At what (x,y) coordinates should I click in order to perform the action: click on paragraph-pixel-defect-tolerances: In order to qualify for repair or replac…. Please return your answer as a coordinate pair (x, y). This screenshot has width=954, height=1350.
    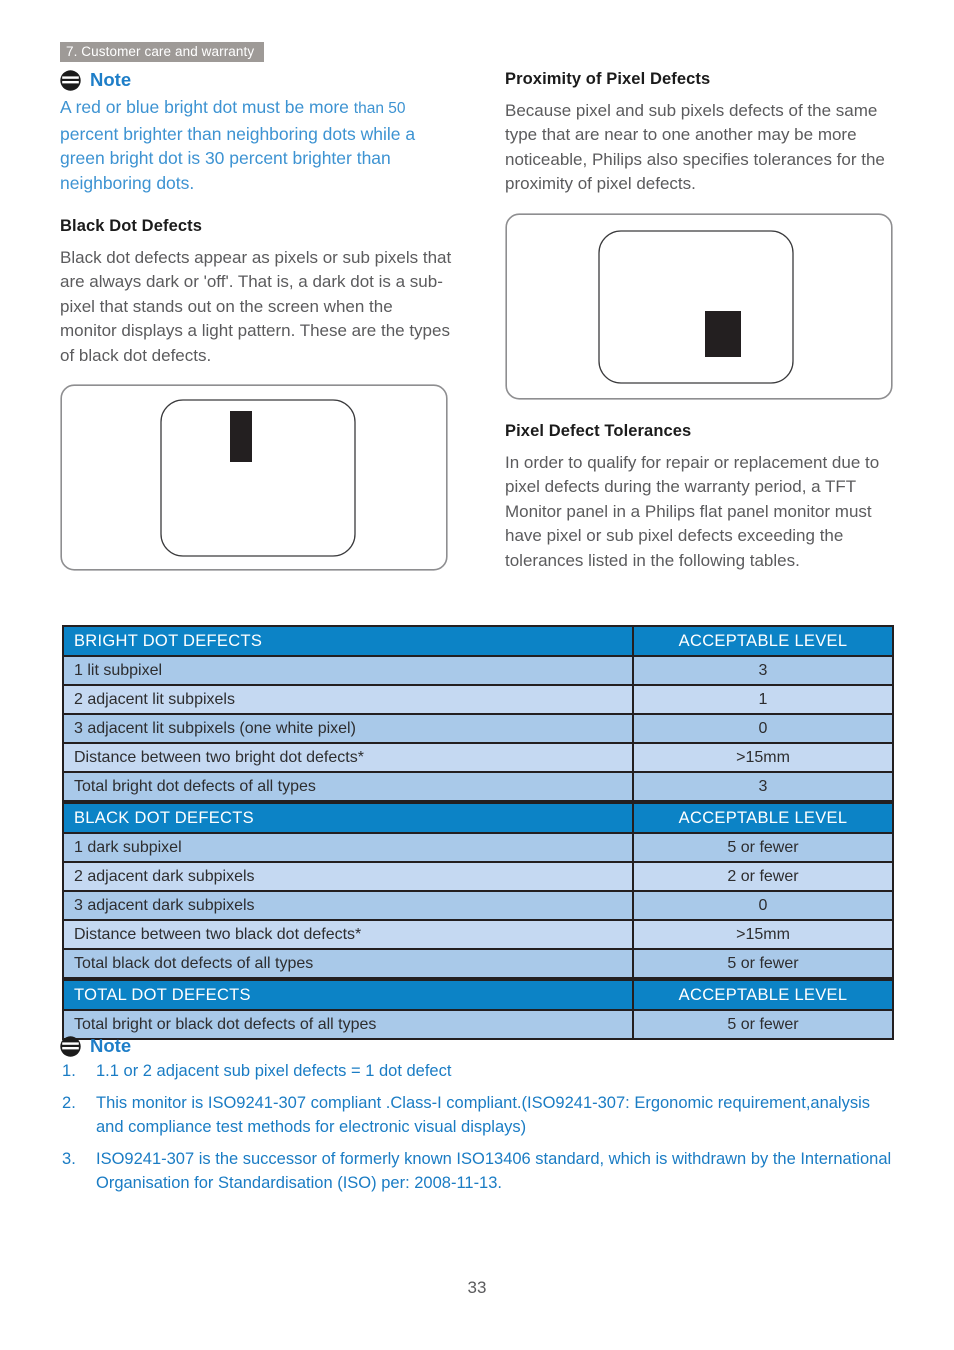
    Looking at the image, I should click on (692, 511).